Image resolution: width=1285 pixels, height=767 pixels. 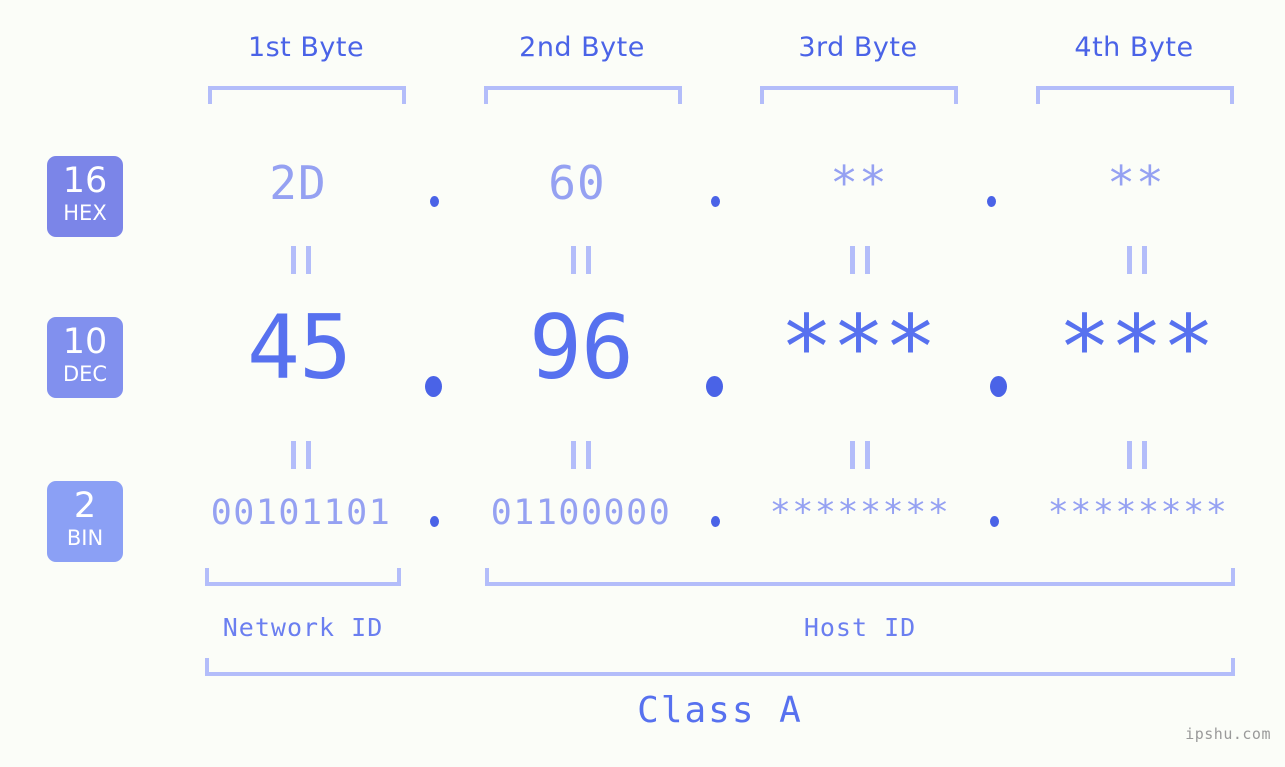 What do you see at coordinates (85, 342) in the screenshot?
I see `base-badge-dec-number: 10` at bounding box center [85, 342].